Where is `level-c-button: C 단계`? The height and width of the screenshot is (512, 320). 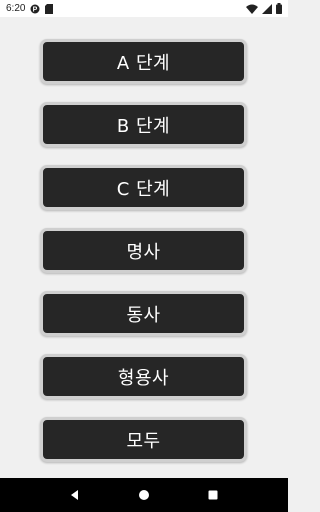 level-c-button: C 단계 is located at coordinates (143, 187).